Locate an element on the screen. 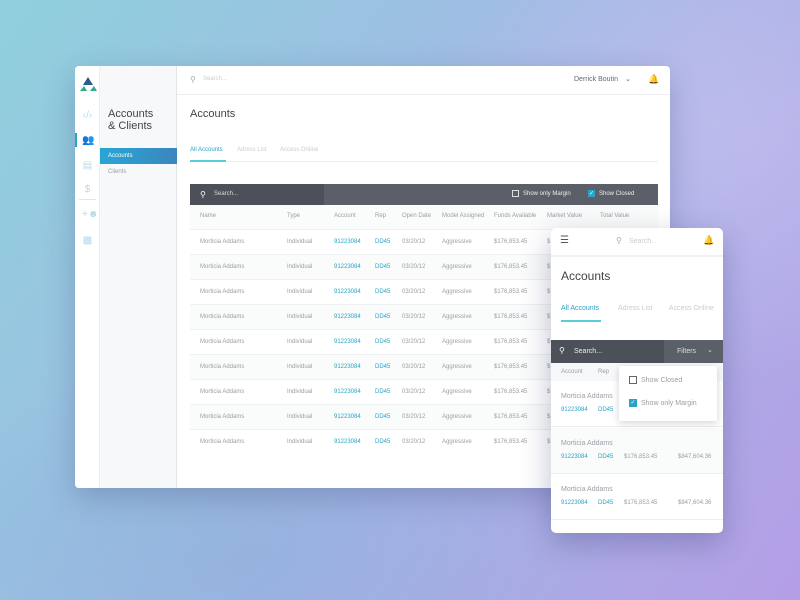  users-icon: 👥 is located at coordinates (88, 140).